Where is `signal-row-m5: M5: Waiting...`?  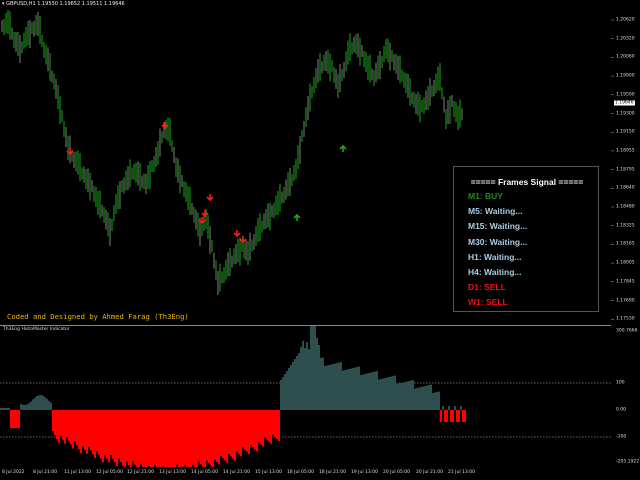 signal-row-m5: M5: Waiting... is located at coordinates (495, 211).